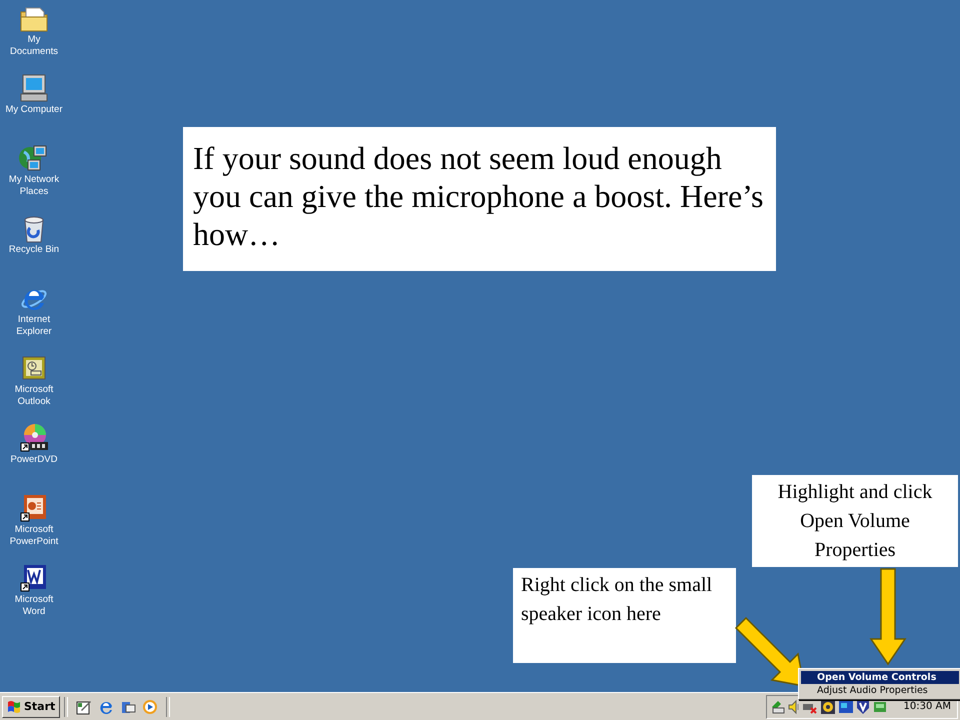  Describe the element at coordinates (34, 46) in the screenshot. I see `icon-label: My Documents` at that location.